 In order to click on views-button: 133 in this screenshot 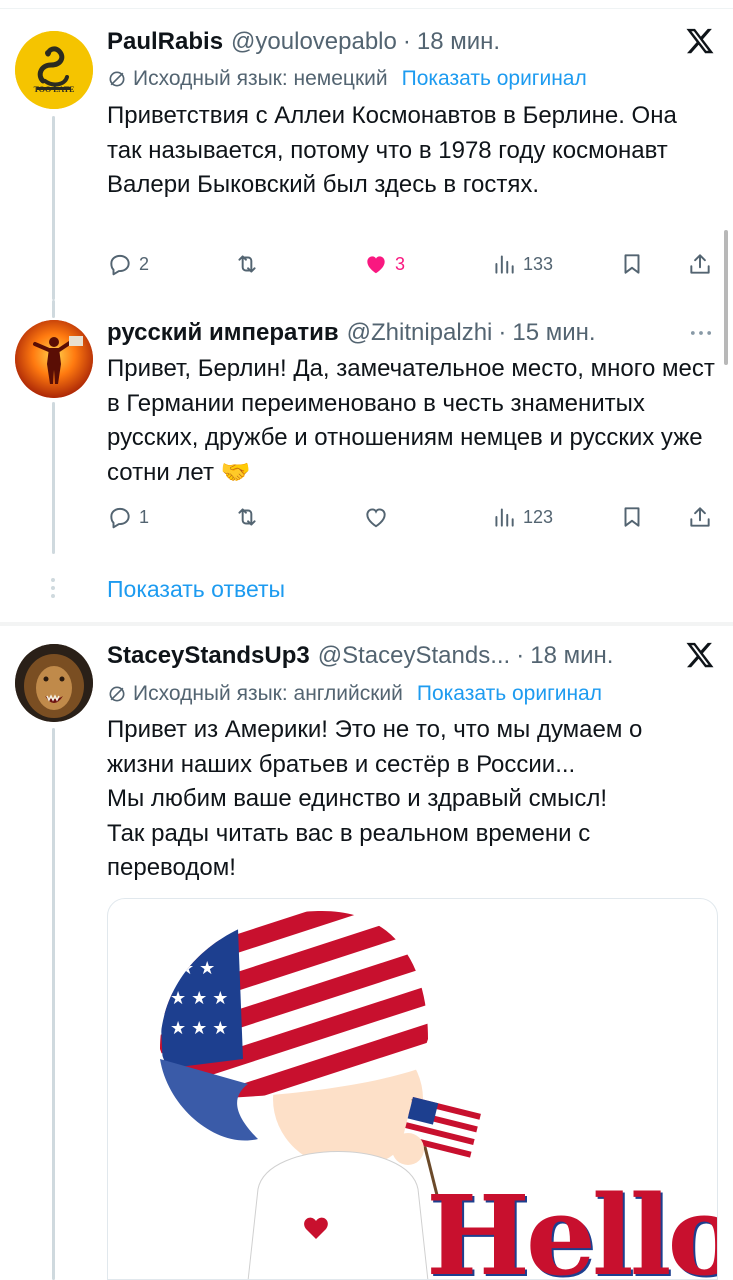, I will do `click(522, 264)`.